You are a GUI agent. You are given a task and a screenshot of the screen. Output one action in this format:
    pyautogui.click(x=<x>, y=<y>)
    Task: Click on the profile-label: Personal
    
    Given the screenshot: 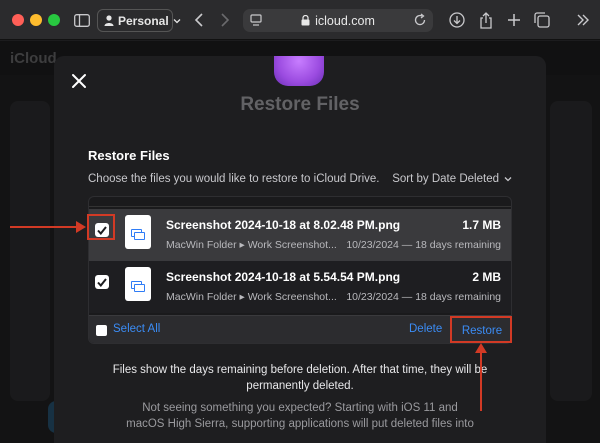 What is the action you would take?
    pyautogui.click(x=143, y=20)
    